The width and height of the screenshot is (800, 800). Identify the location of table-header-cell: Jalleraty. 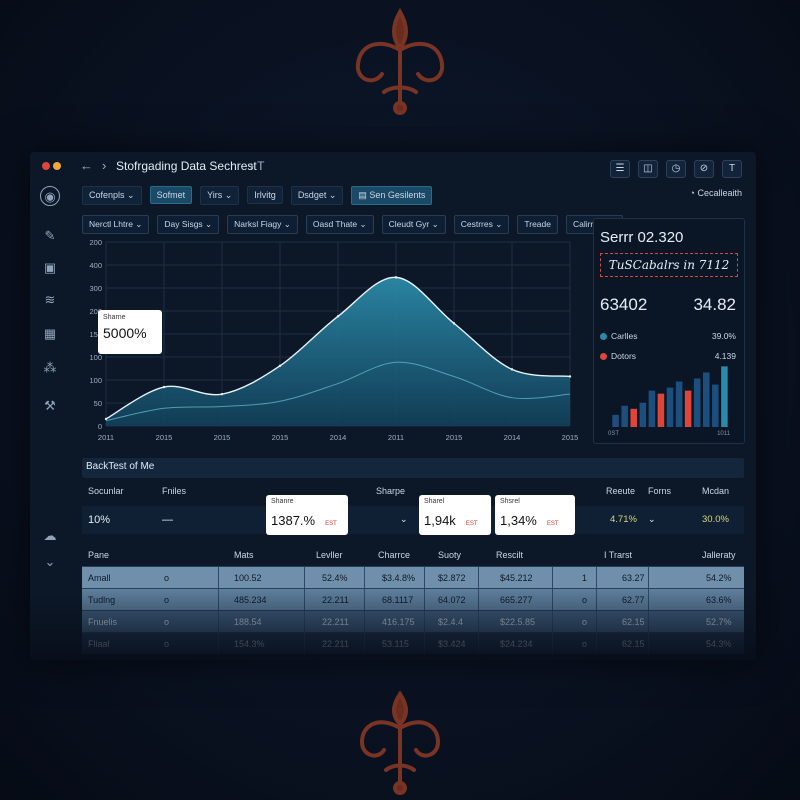
(719, 555).